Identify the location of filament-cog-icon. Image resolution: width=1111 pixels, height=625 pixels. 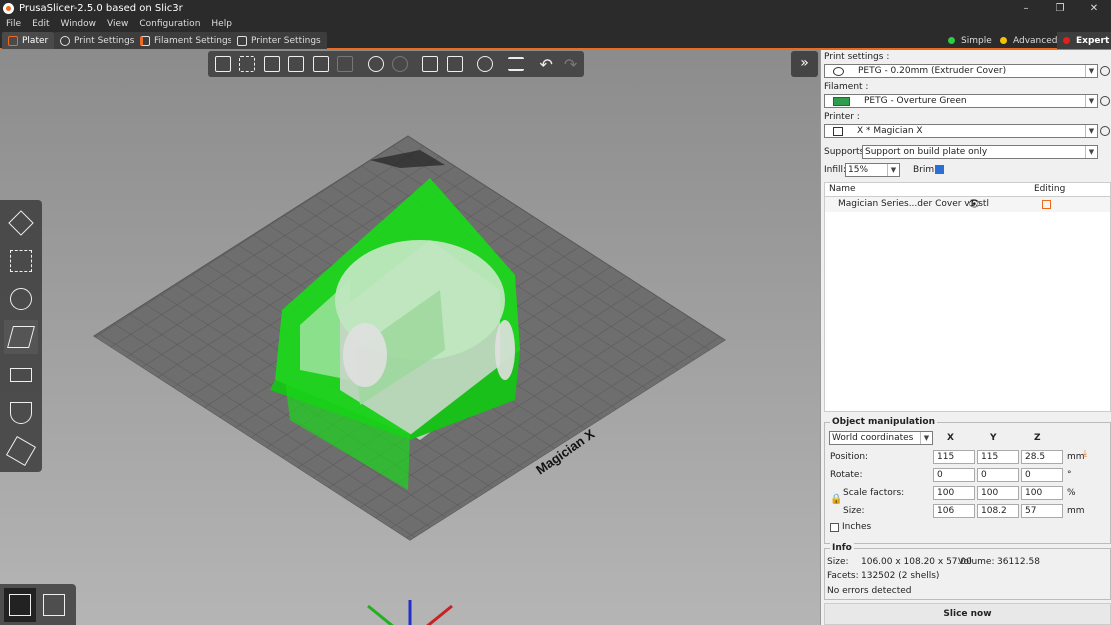
(1105, 101).